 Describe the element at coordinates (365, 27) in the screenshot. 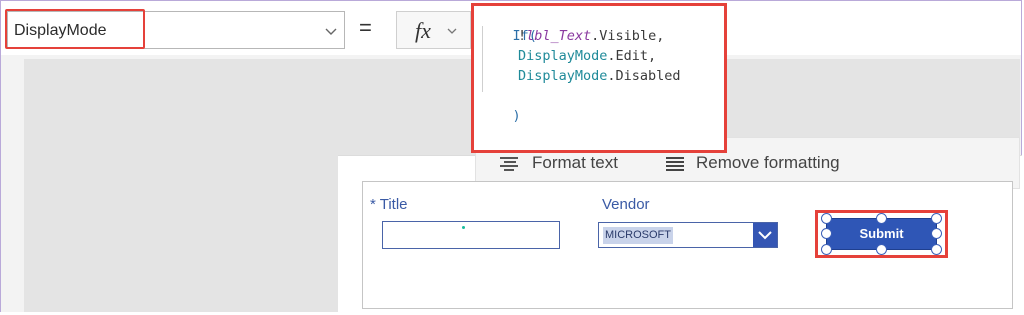

I see `equals-sign: =` at that location.